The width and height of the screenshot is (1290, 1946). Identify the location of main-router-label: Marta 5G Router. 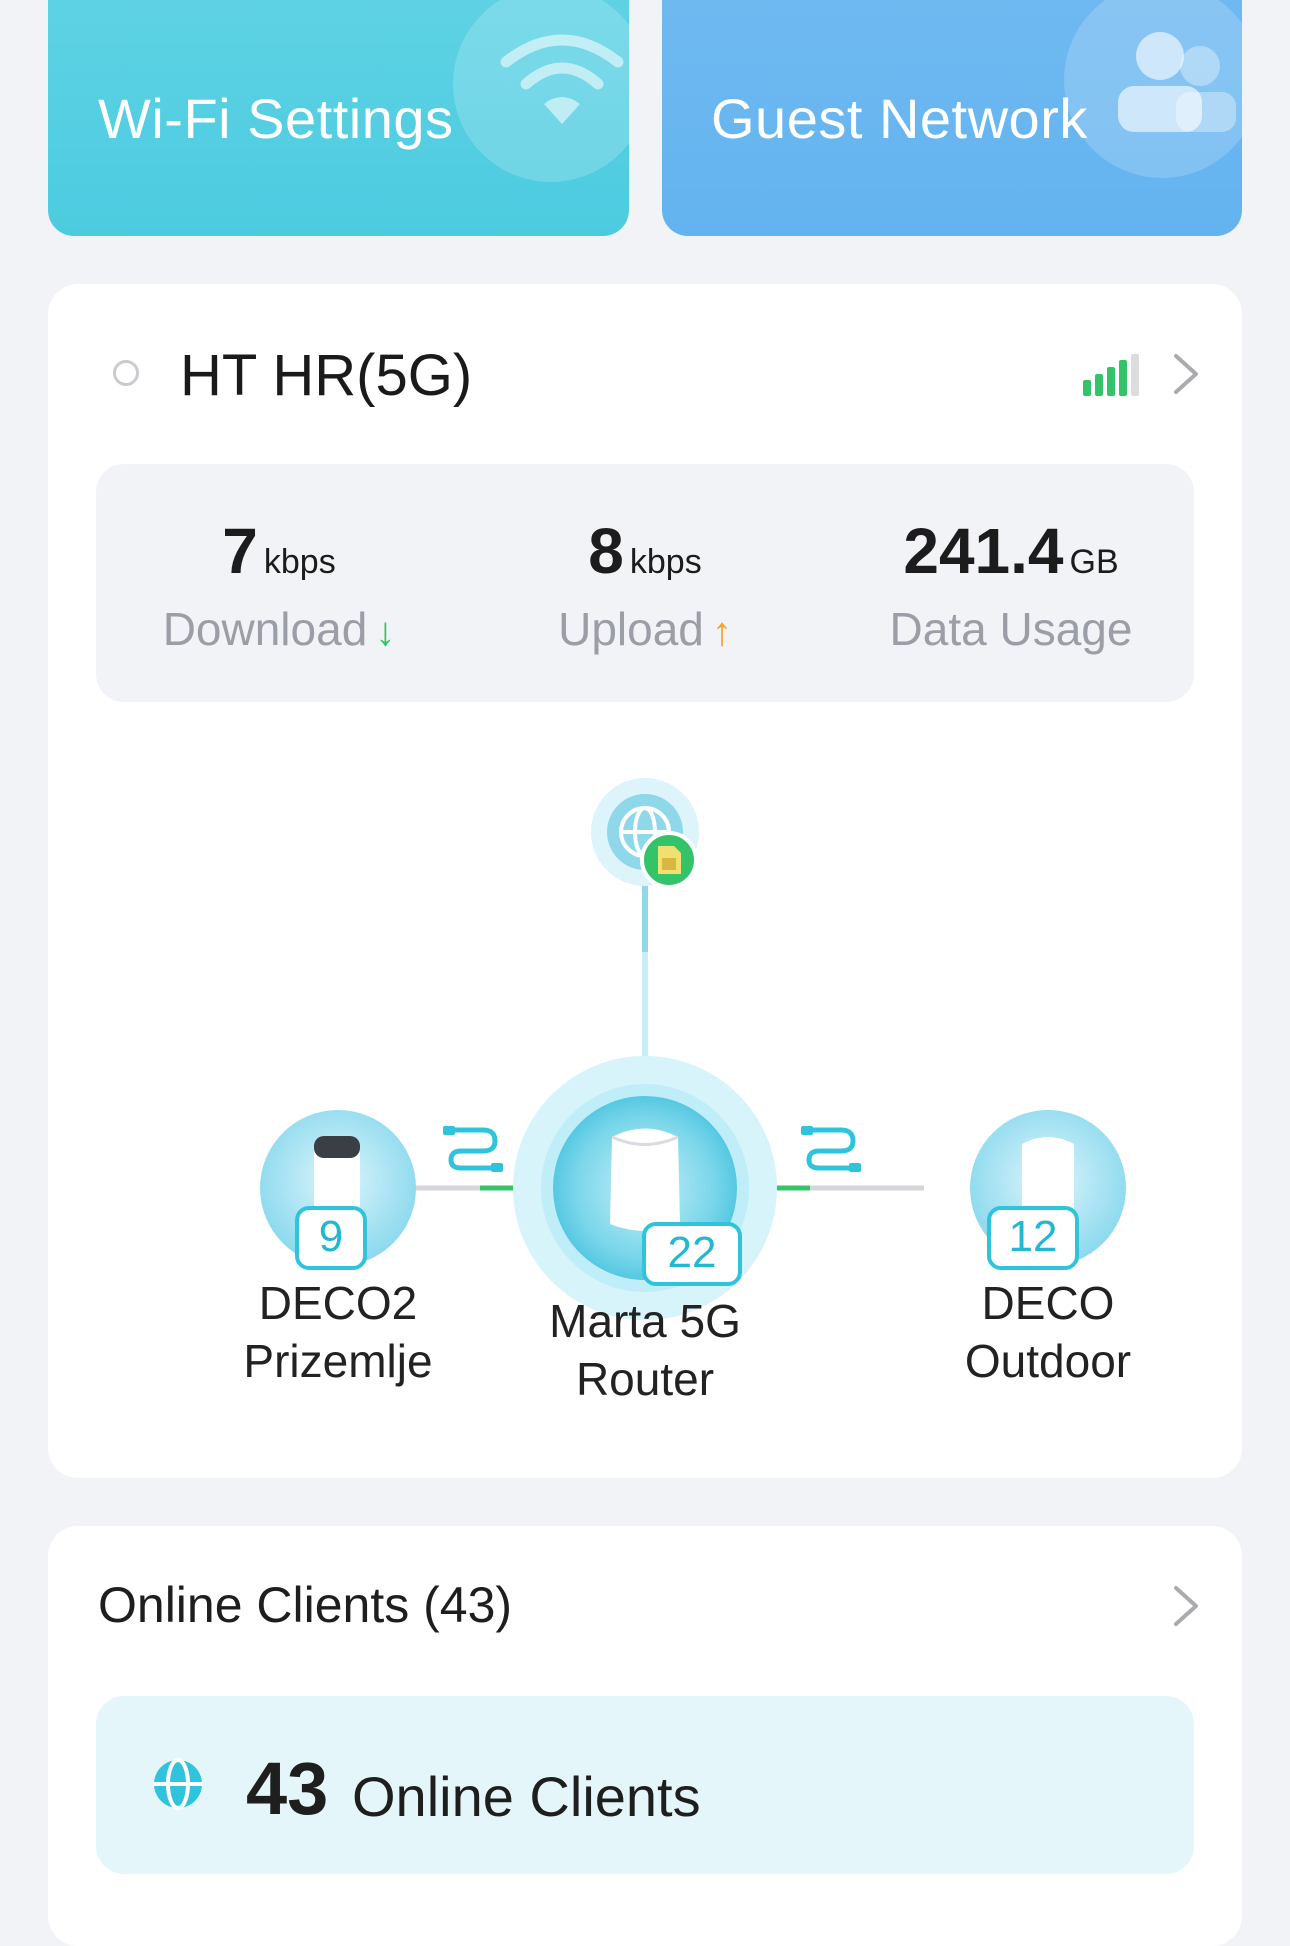
(645, 1350).